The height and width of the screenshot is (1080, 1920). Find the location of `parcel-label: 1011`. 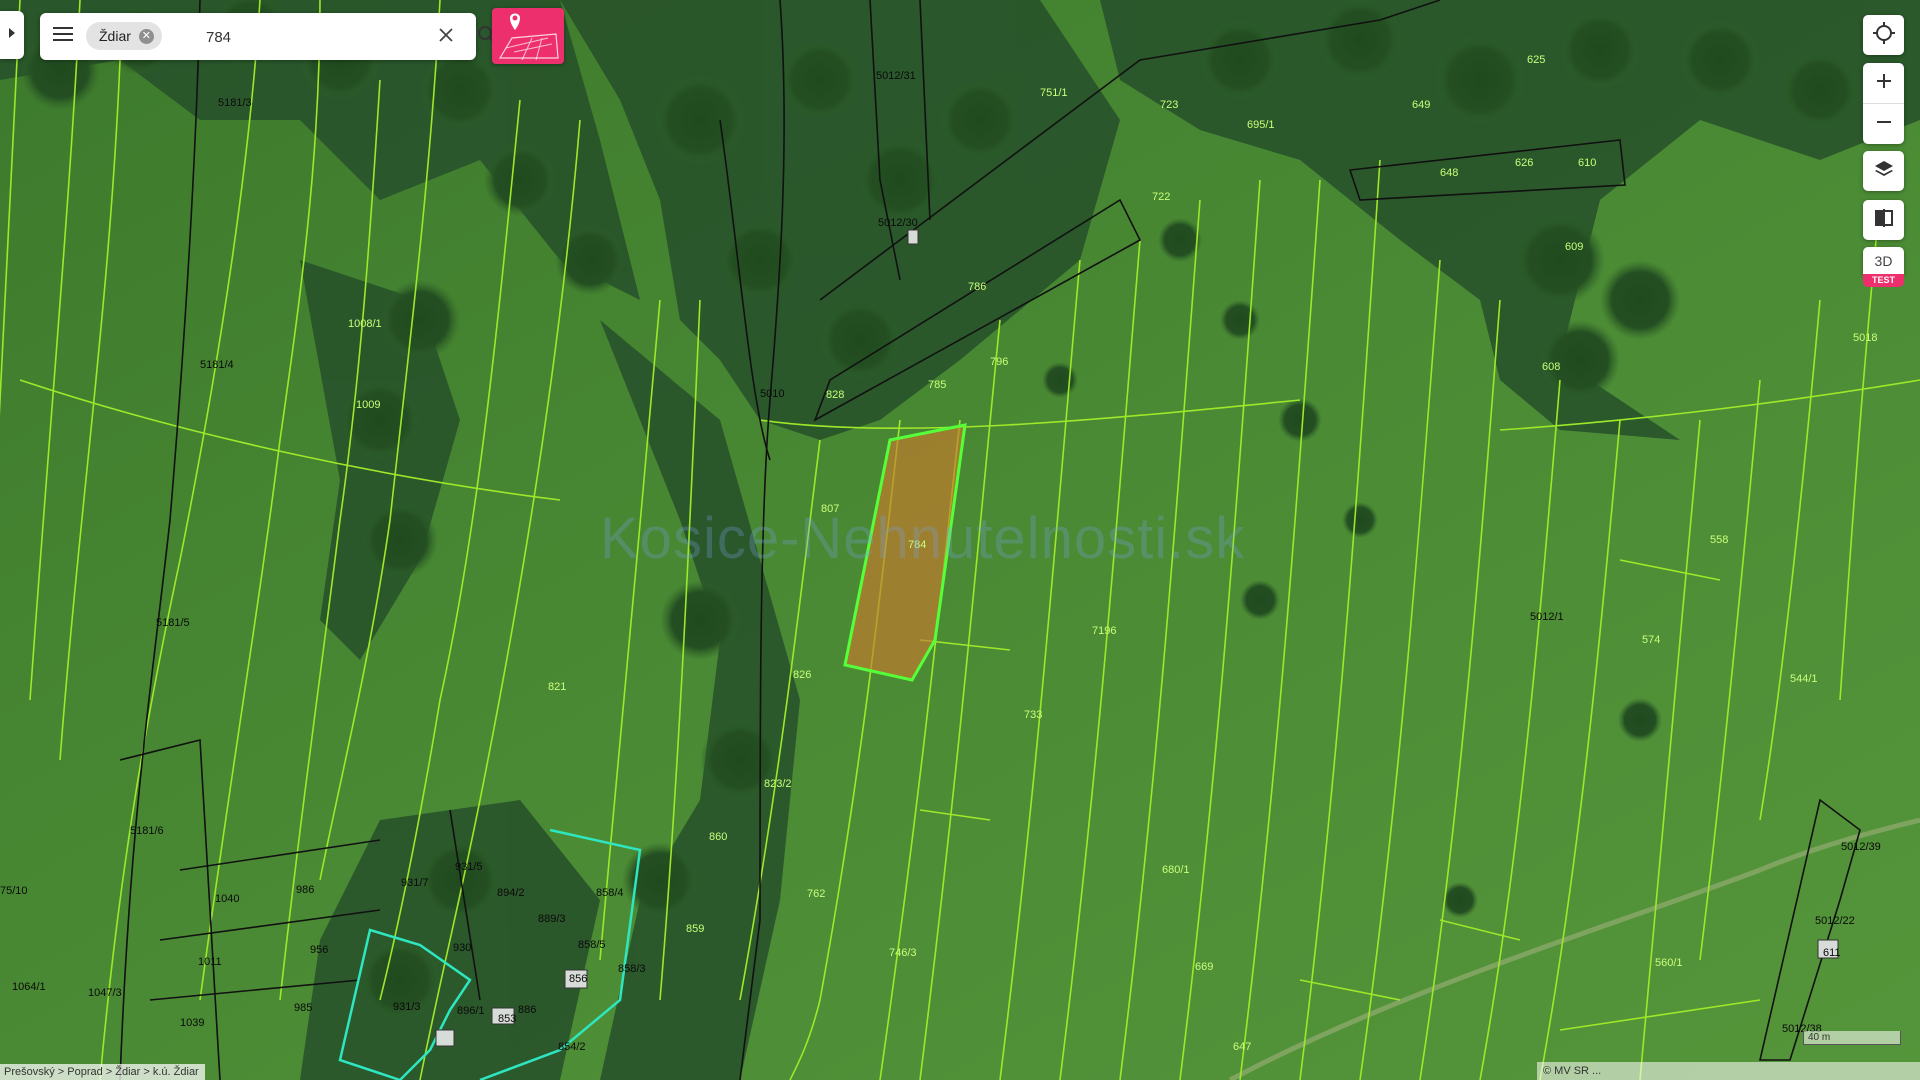

parcel-label: 1011 is located at coordinates (210, 962).